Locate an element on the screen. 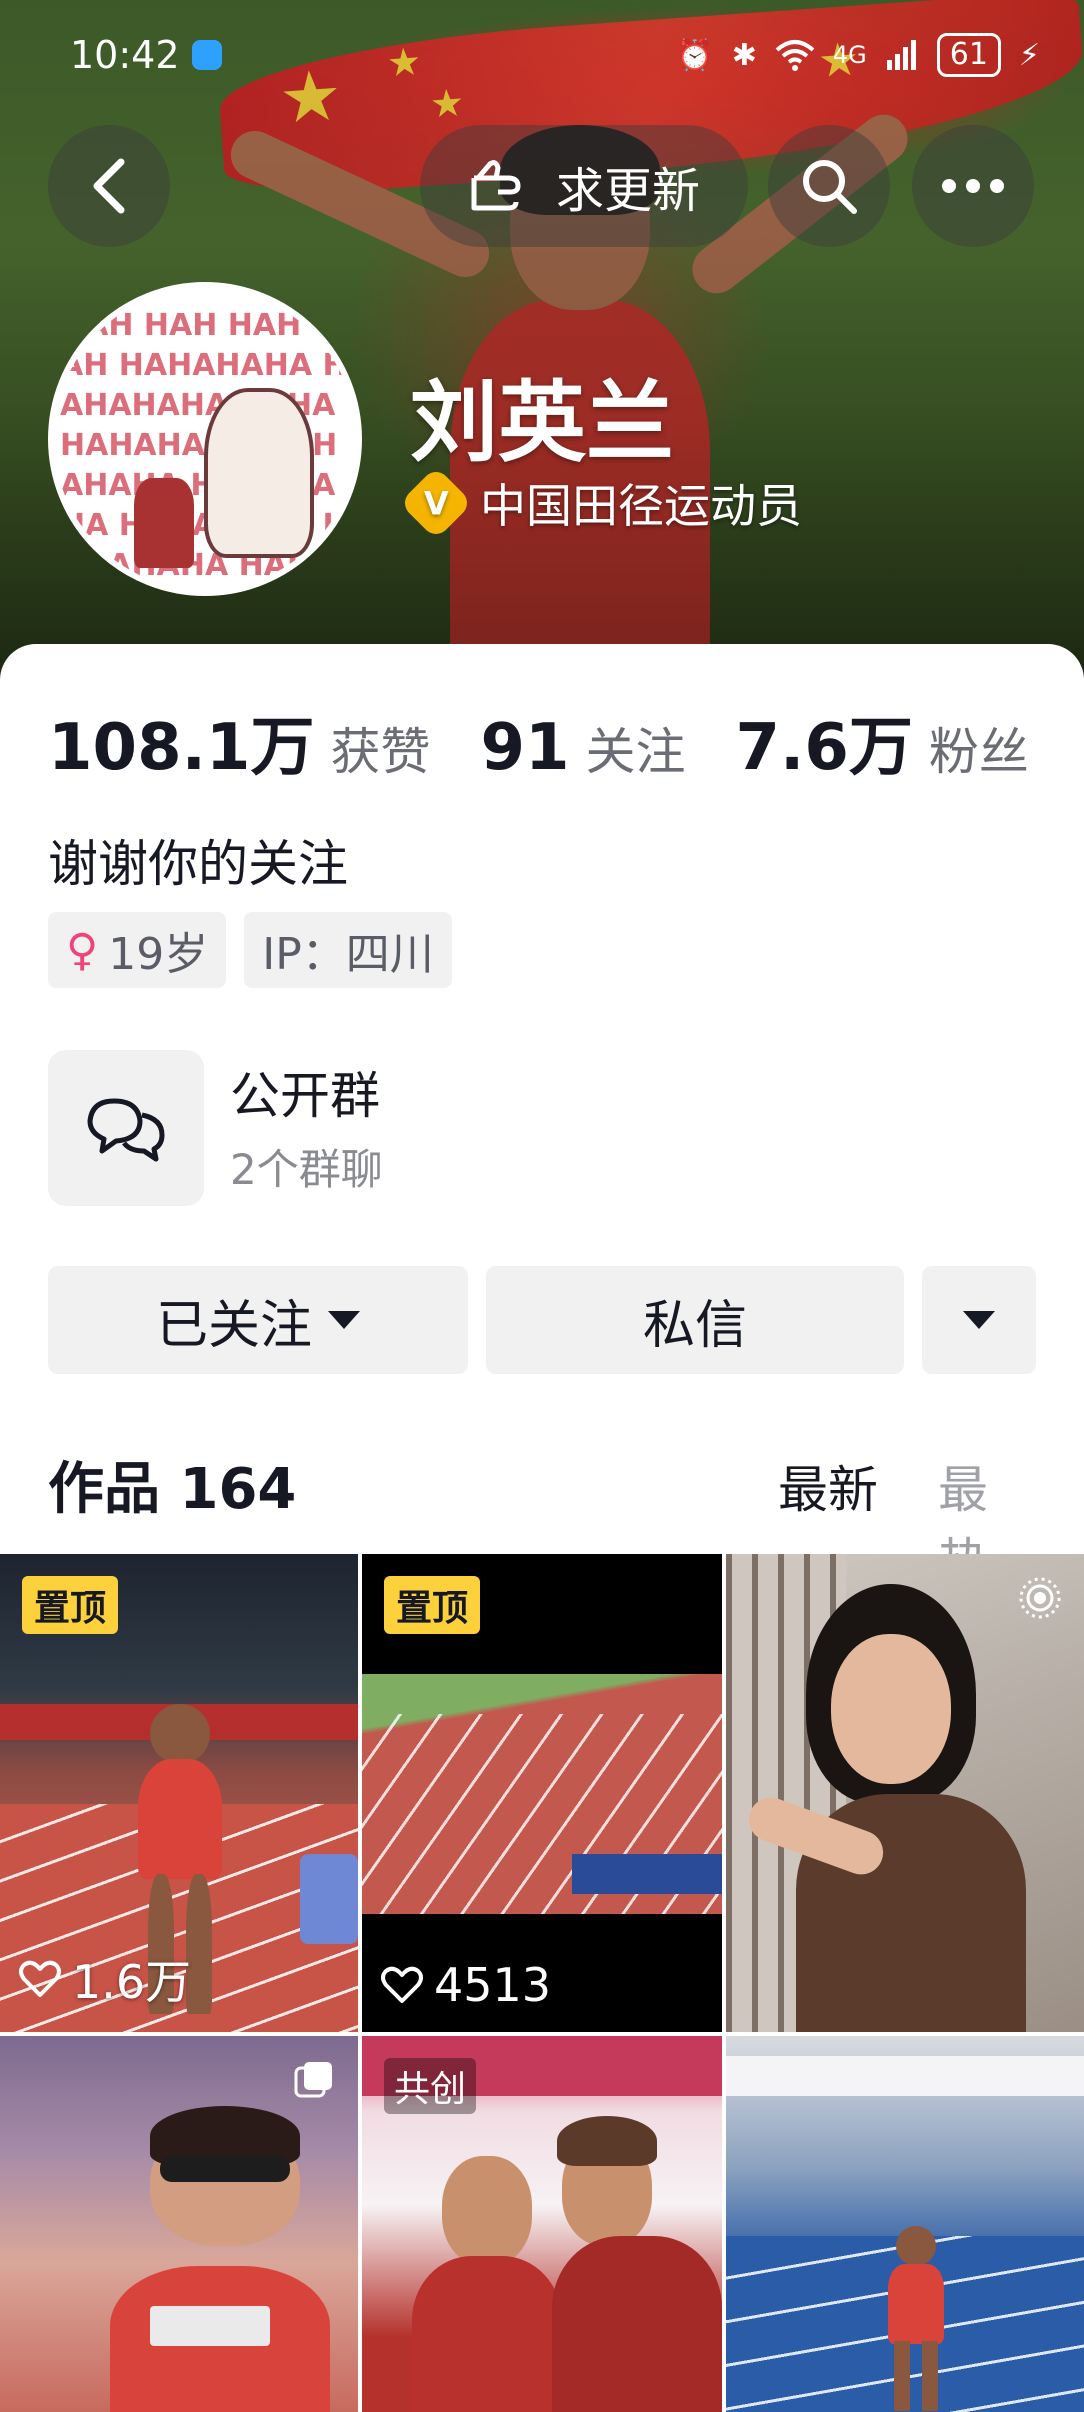 This screenshot has width=1084, height=2412. profile-bio: 谢谢你的关注 is located at coordinates (198, 864).